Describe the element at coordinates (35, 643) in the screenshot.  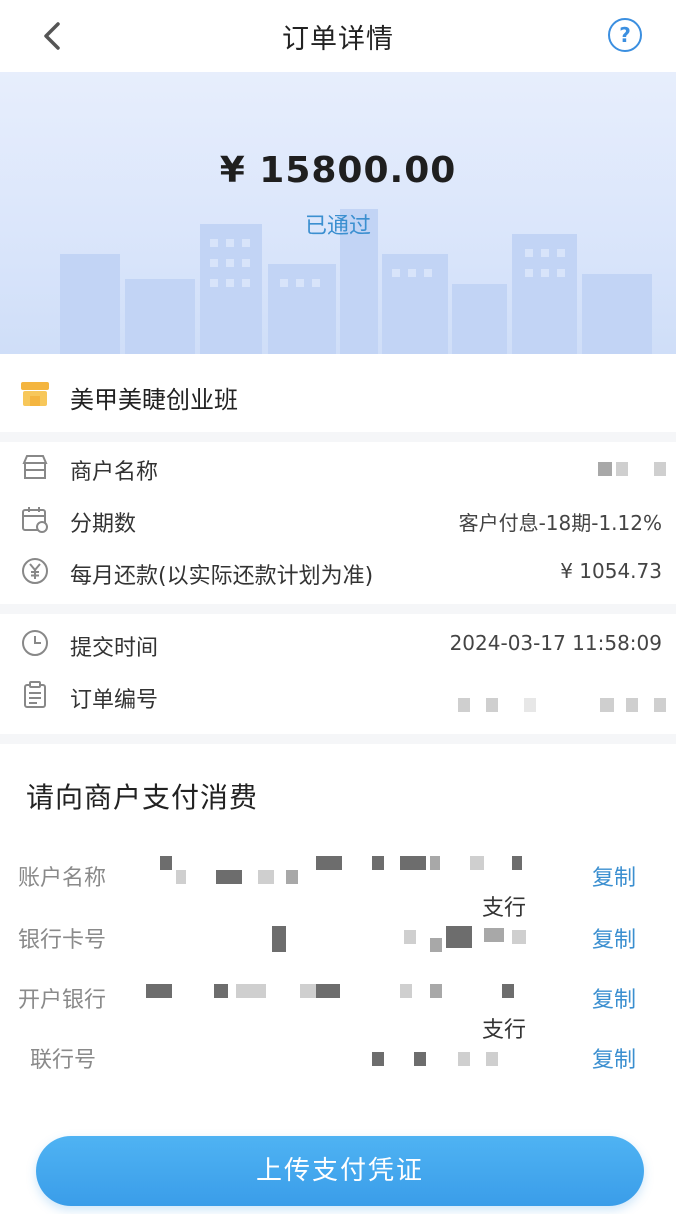
I see `clock-icon` at that location.